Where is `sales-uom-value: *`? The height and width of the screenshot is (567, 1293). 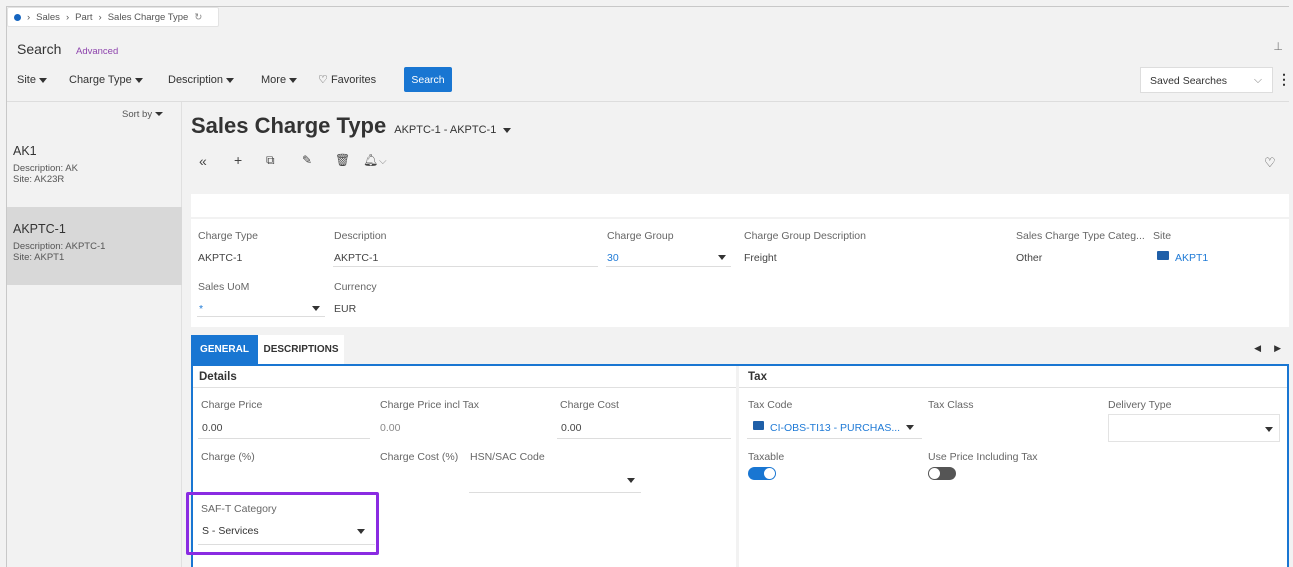 sales-uom-value: * is located at coordinates (201, 309).